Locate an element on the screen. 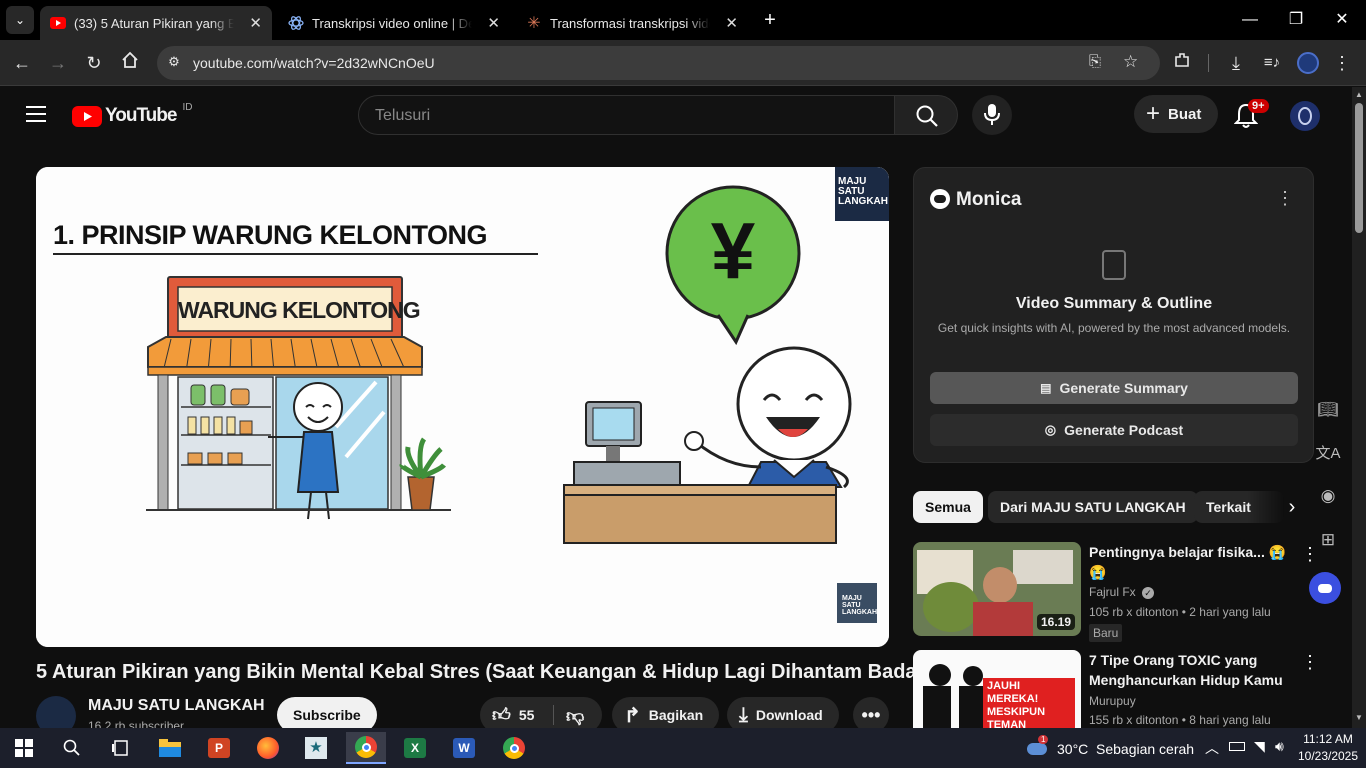 This screenshot has width=1366, height=768. scroll-down-arrow: ▼ is located at coordinates (1359, 717).